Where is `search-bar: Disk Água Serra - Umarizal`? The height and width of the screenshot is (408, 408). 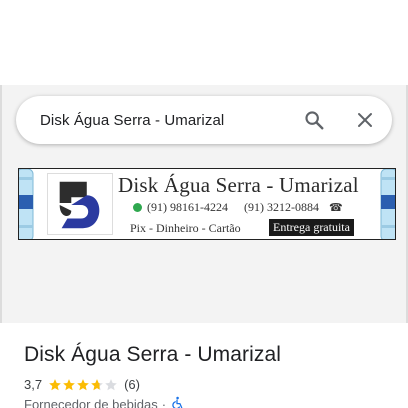
search-bar: Disk Água Serra - Umarizal is located at coordinates (204, 120).